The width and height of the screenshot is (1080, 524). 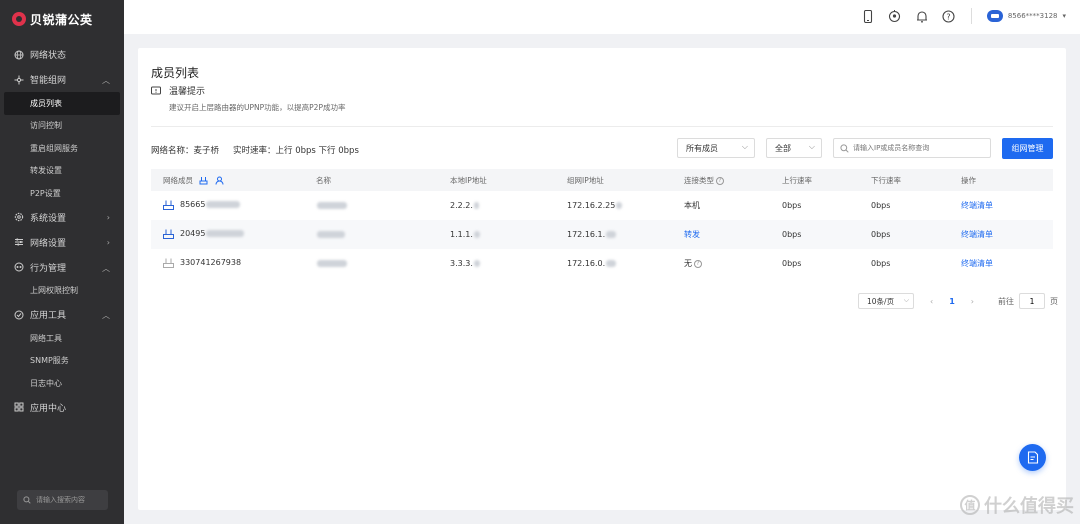 I want to click on page-jump: 前往 页, so click(x=1028, y=301).